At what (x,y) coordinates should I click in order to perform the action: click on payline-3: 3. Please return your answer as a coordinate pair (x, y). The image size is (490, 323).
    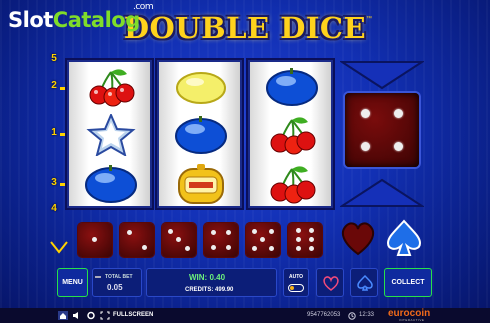
    Looking at the image, I should click on (54, 182).